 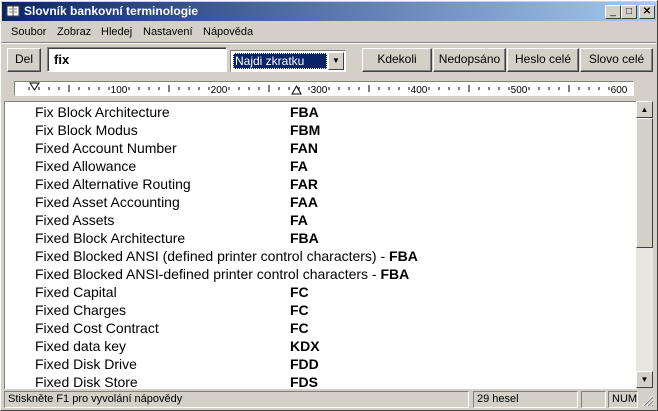 I want to click on abbreviation: FDD, so click(x=304, y=364).